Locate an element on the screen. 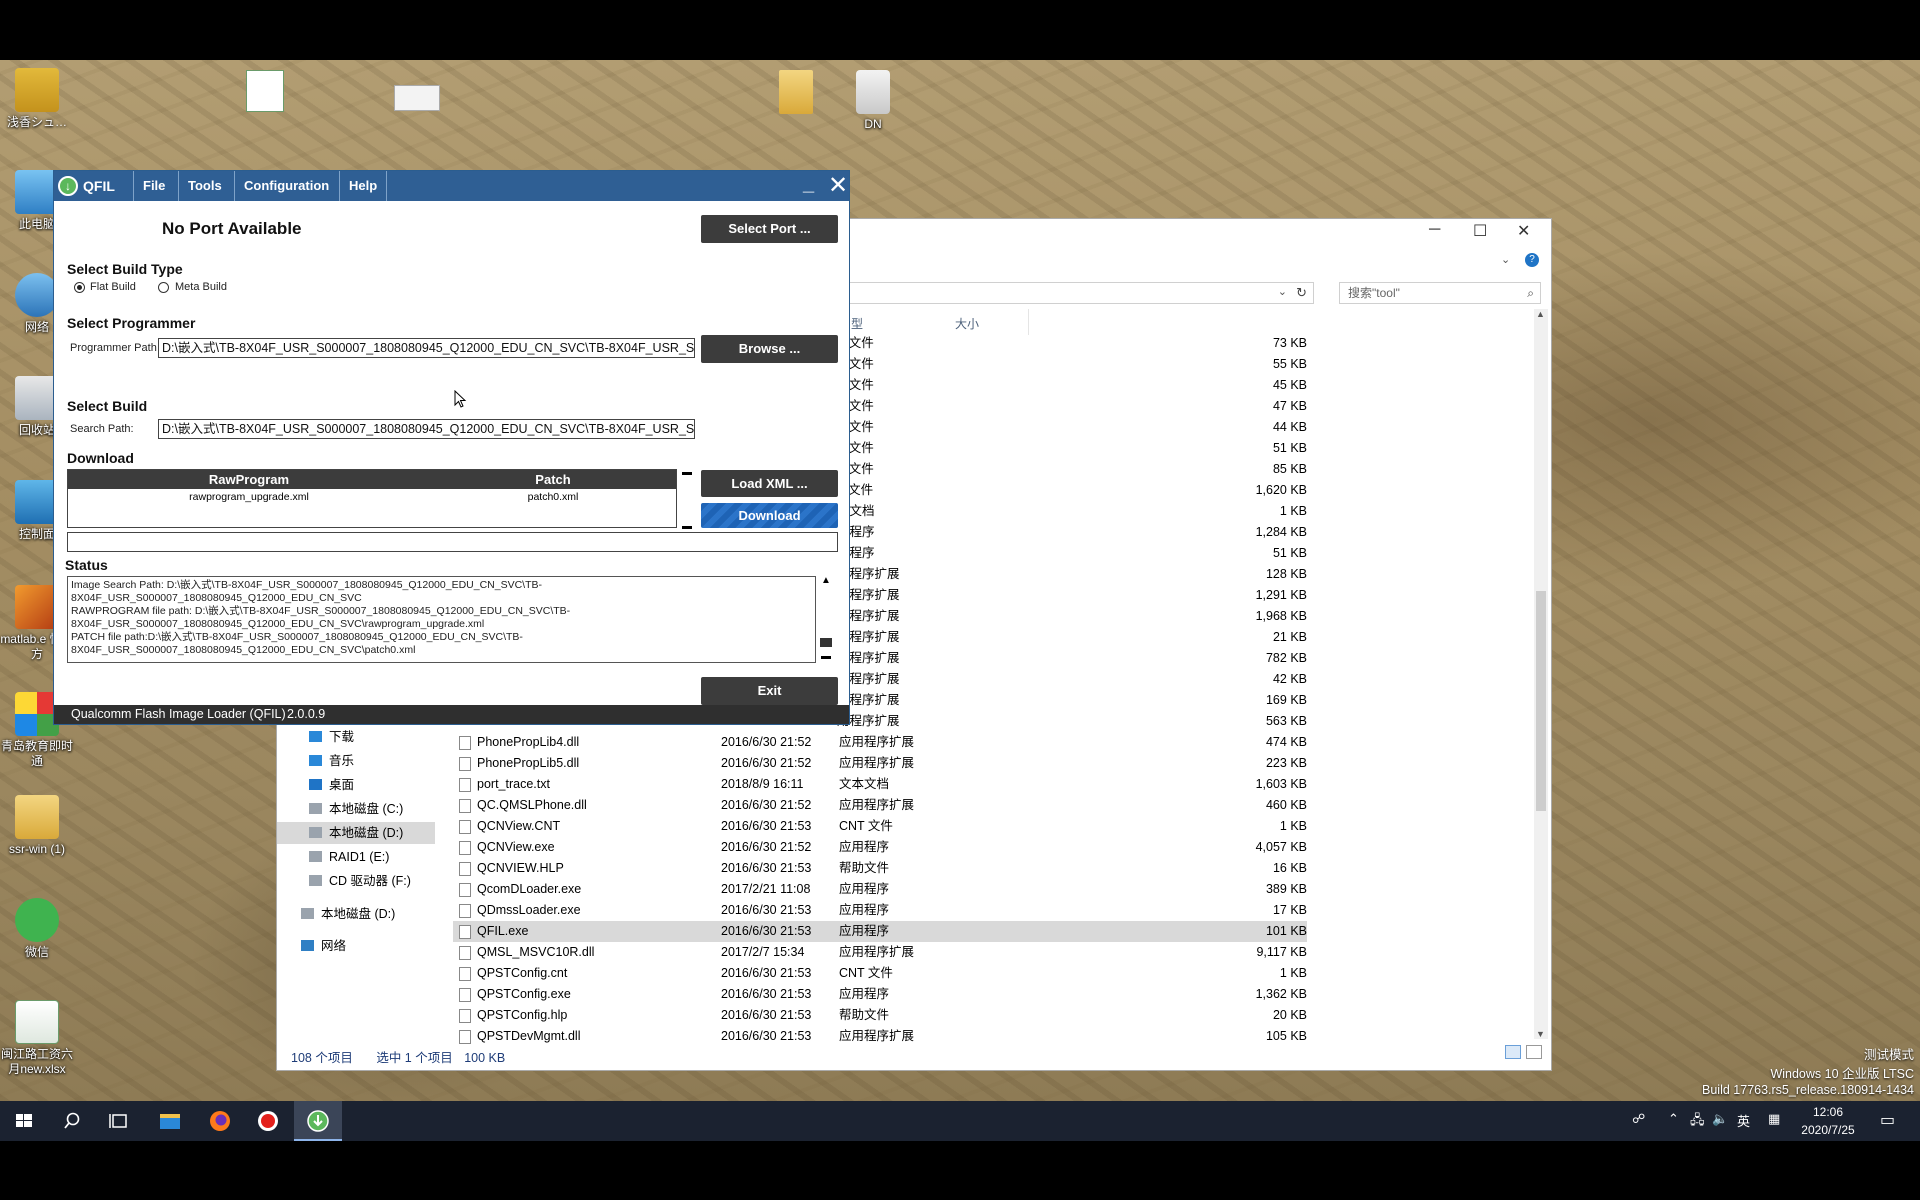  table-row: X 文件 85 KB is located at coordinates (1072, 469).